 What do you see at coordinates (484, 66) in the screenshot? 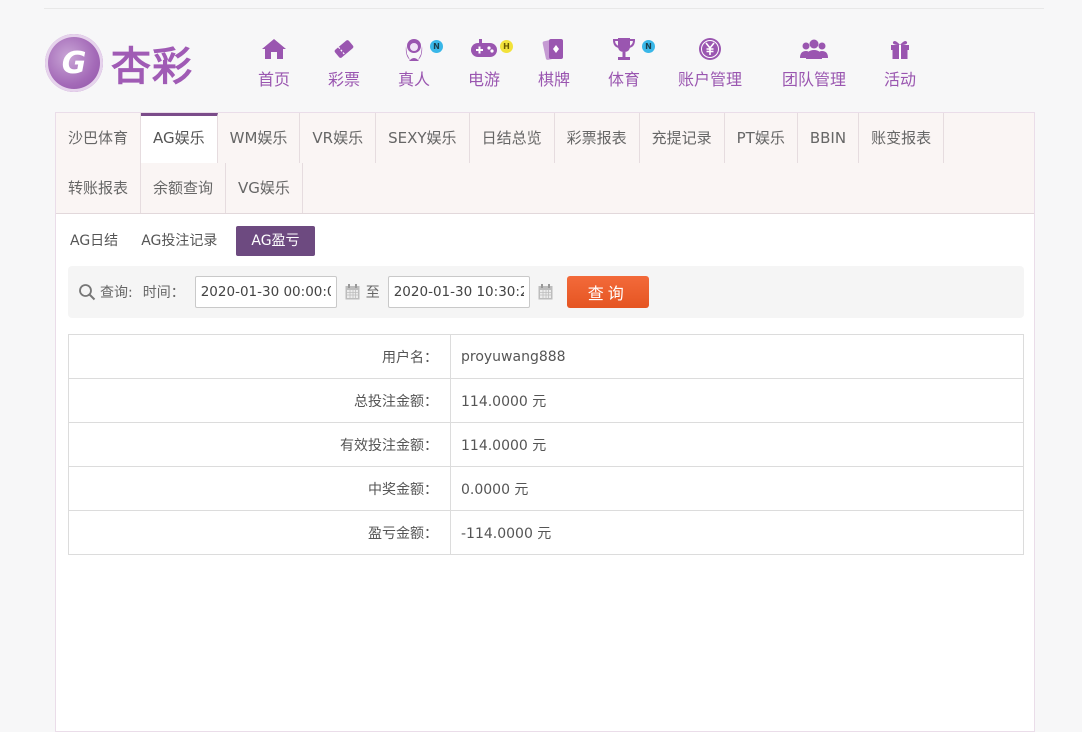
I see `nav-slots: H 电游` at bounding box center [484, 66].